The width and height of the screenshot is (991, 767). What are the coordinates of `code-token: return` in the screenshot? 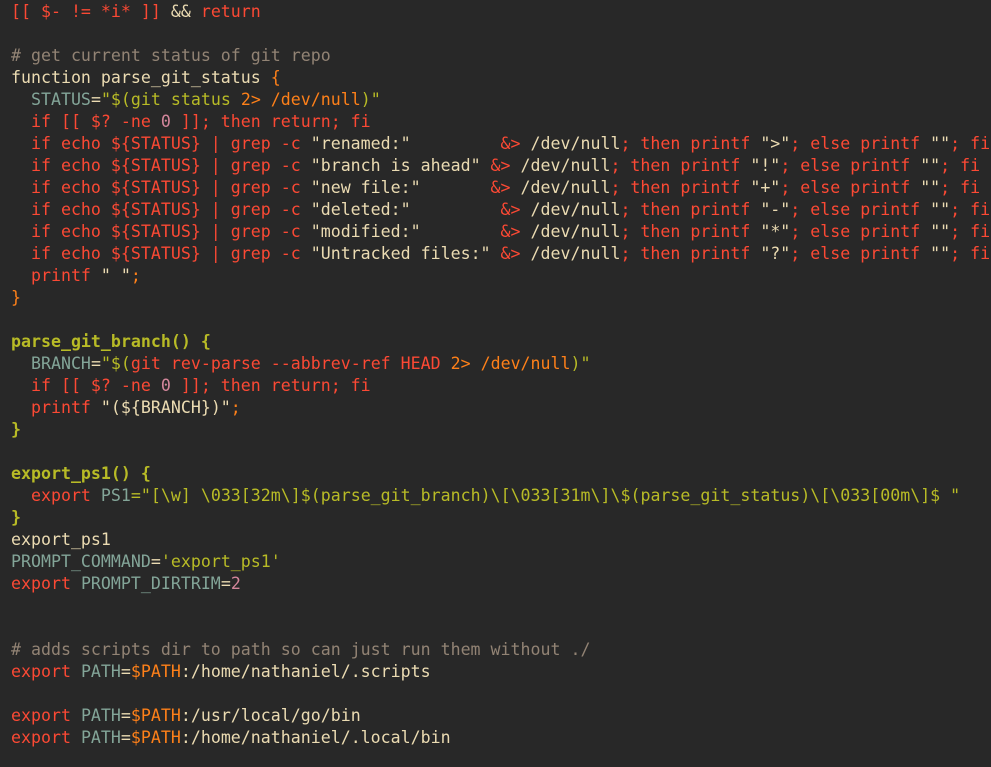 It's located at (230, 11).